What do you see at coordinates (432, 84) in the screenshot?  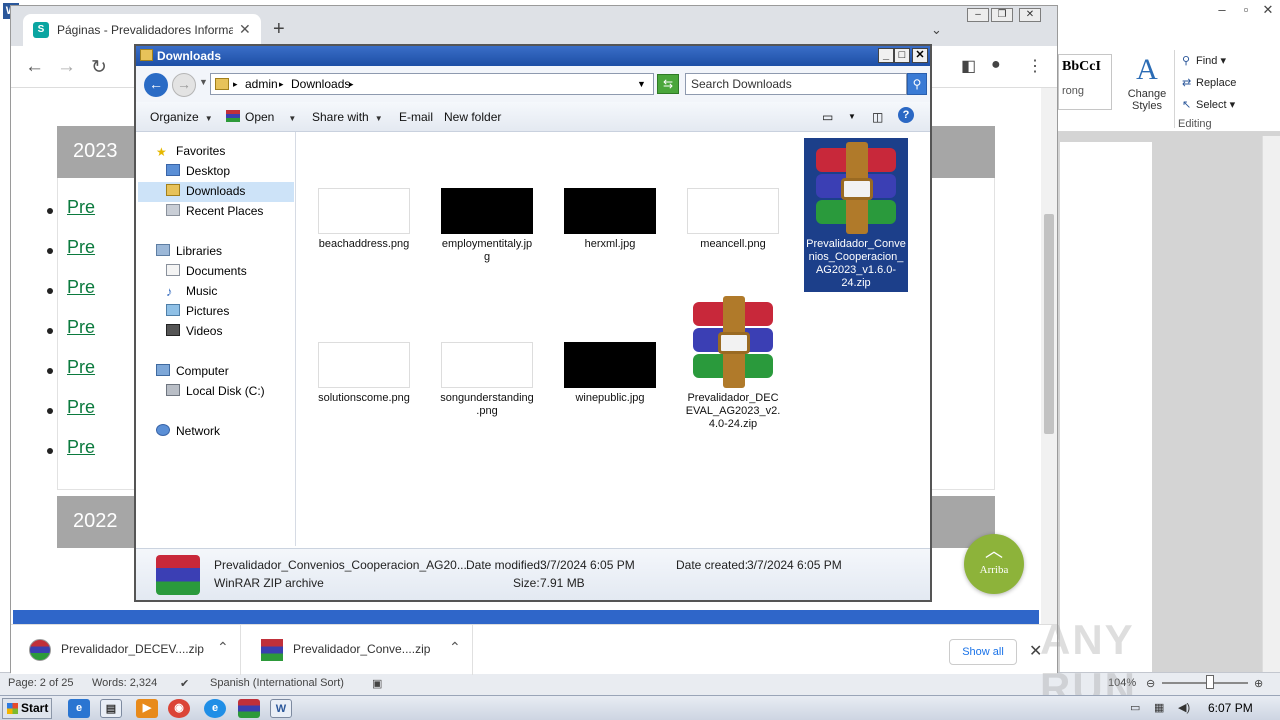 I see `address-bar: ▸ admin ▸ Downloads ▸ ▼` at bounding box center [432, 84].